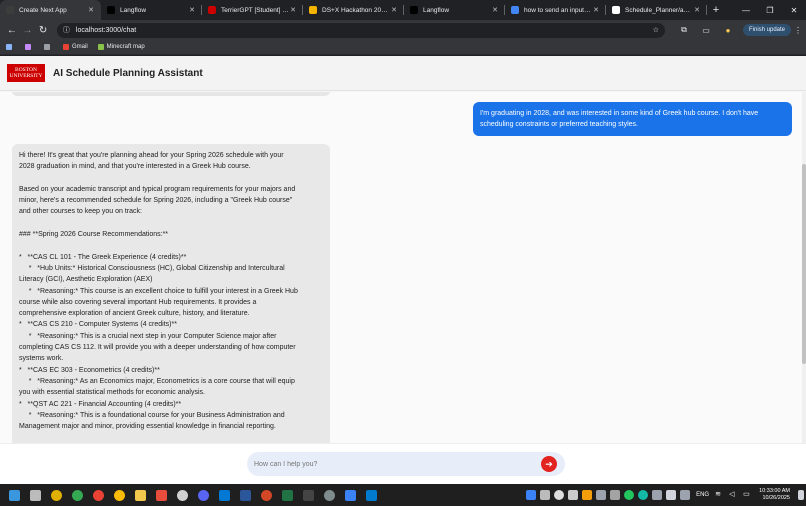 This screenshot has width=806, height=506. Describe the element at coordinates (12, 30) in the screenshot. I see `back-icon: ←` at that location.